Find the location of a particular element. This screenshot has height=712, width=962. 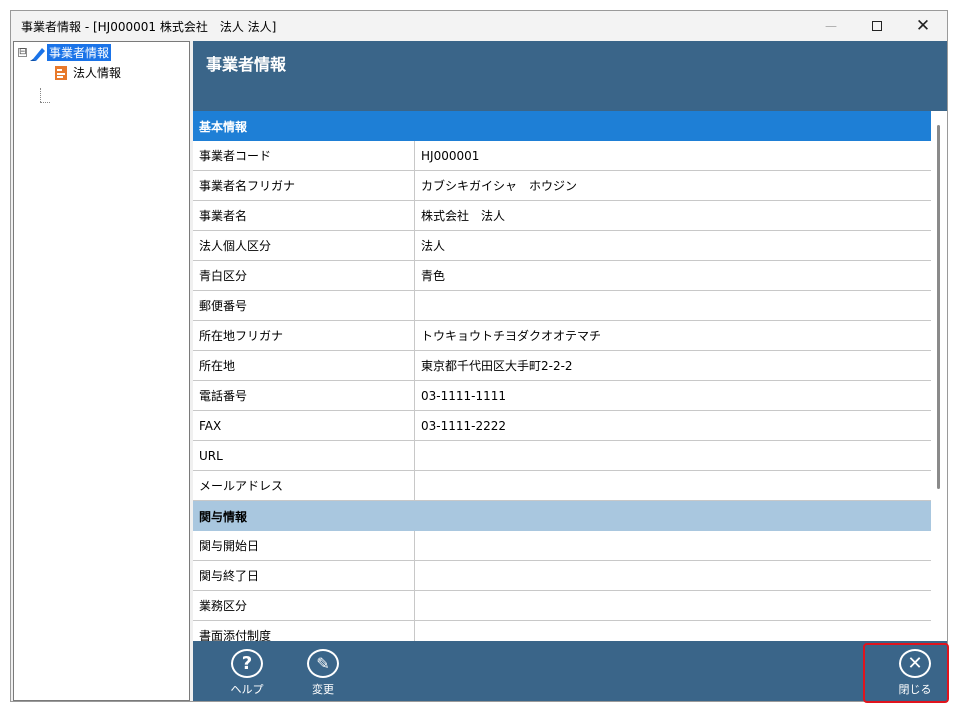

table-row: FAX 03-1111-2222 is located at coordinates (562, 426).